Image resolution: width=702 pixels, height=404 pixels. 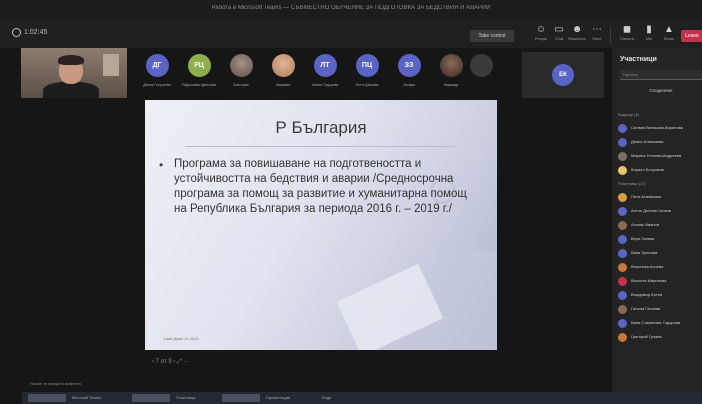 I want to click on participant-tile: ЛТ Лилия Тодорова, so click(x=325, y=74).